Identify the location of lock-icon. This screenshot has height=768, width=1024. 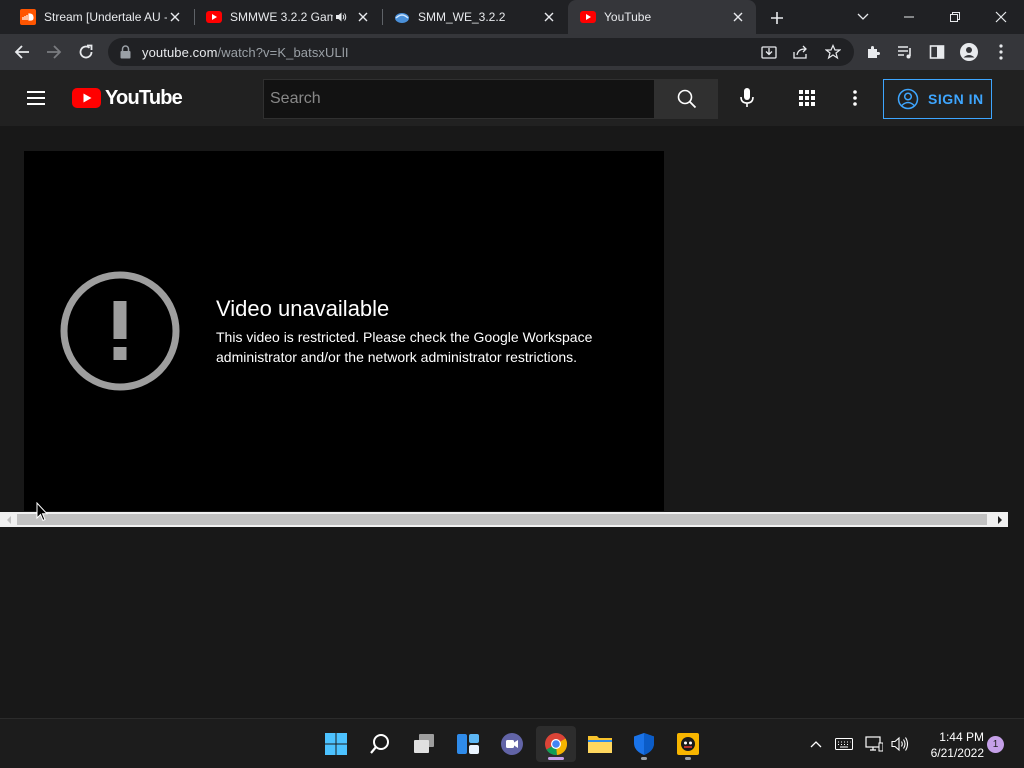
(126, 52).